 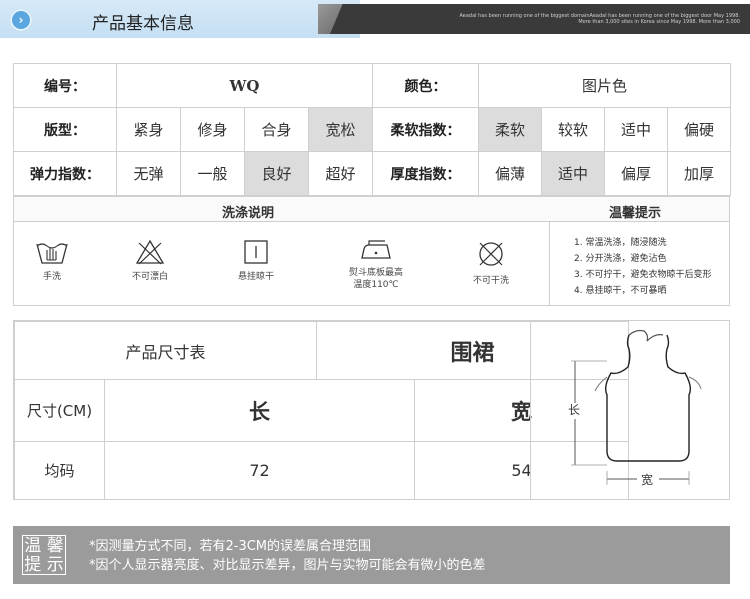 What do you see at coordinates (634, 407) in the screenshot?
I see `apron-icon` at bounding box center [634, 407].